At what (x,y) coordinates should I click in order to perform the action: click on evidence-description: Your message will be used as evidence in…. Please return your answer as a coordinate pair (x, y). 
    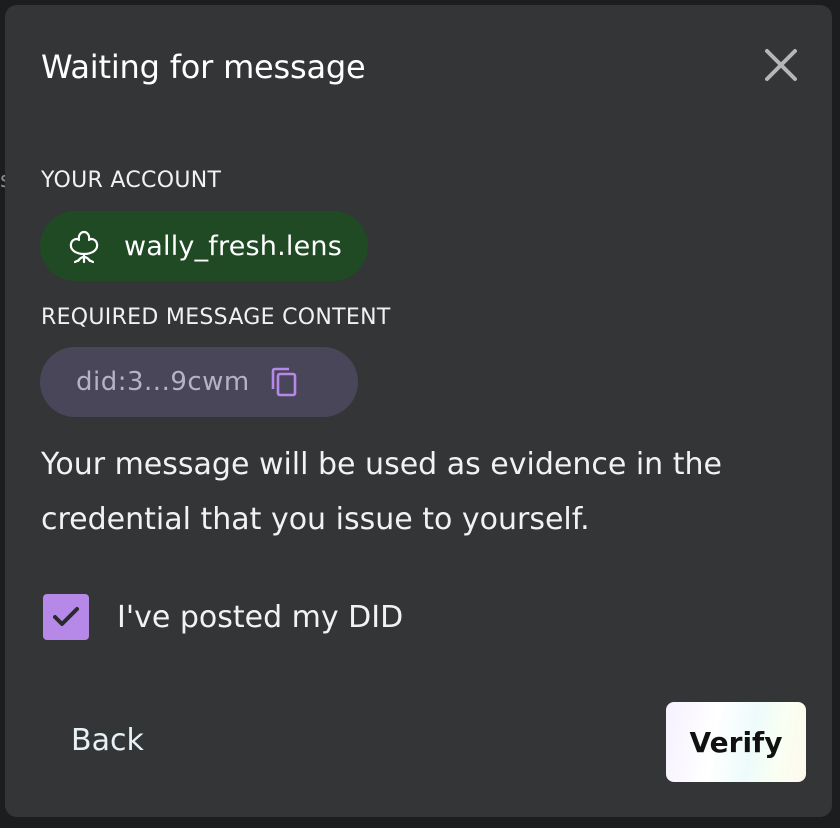
    Looking at the image, I should click on (381, 492).